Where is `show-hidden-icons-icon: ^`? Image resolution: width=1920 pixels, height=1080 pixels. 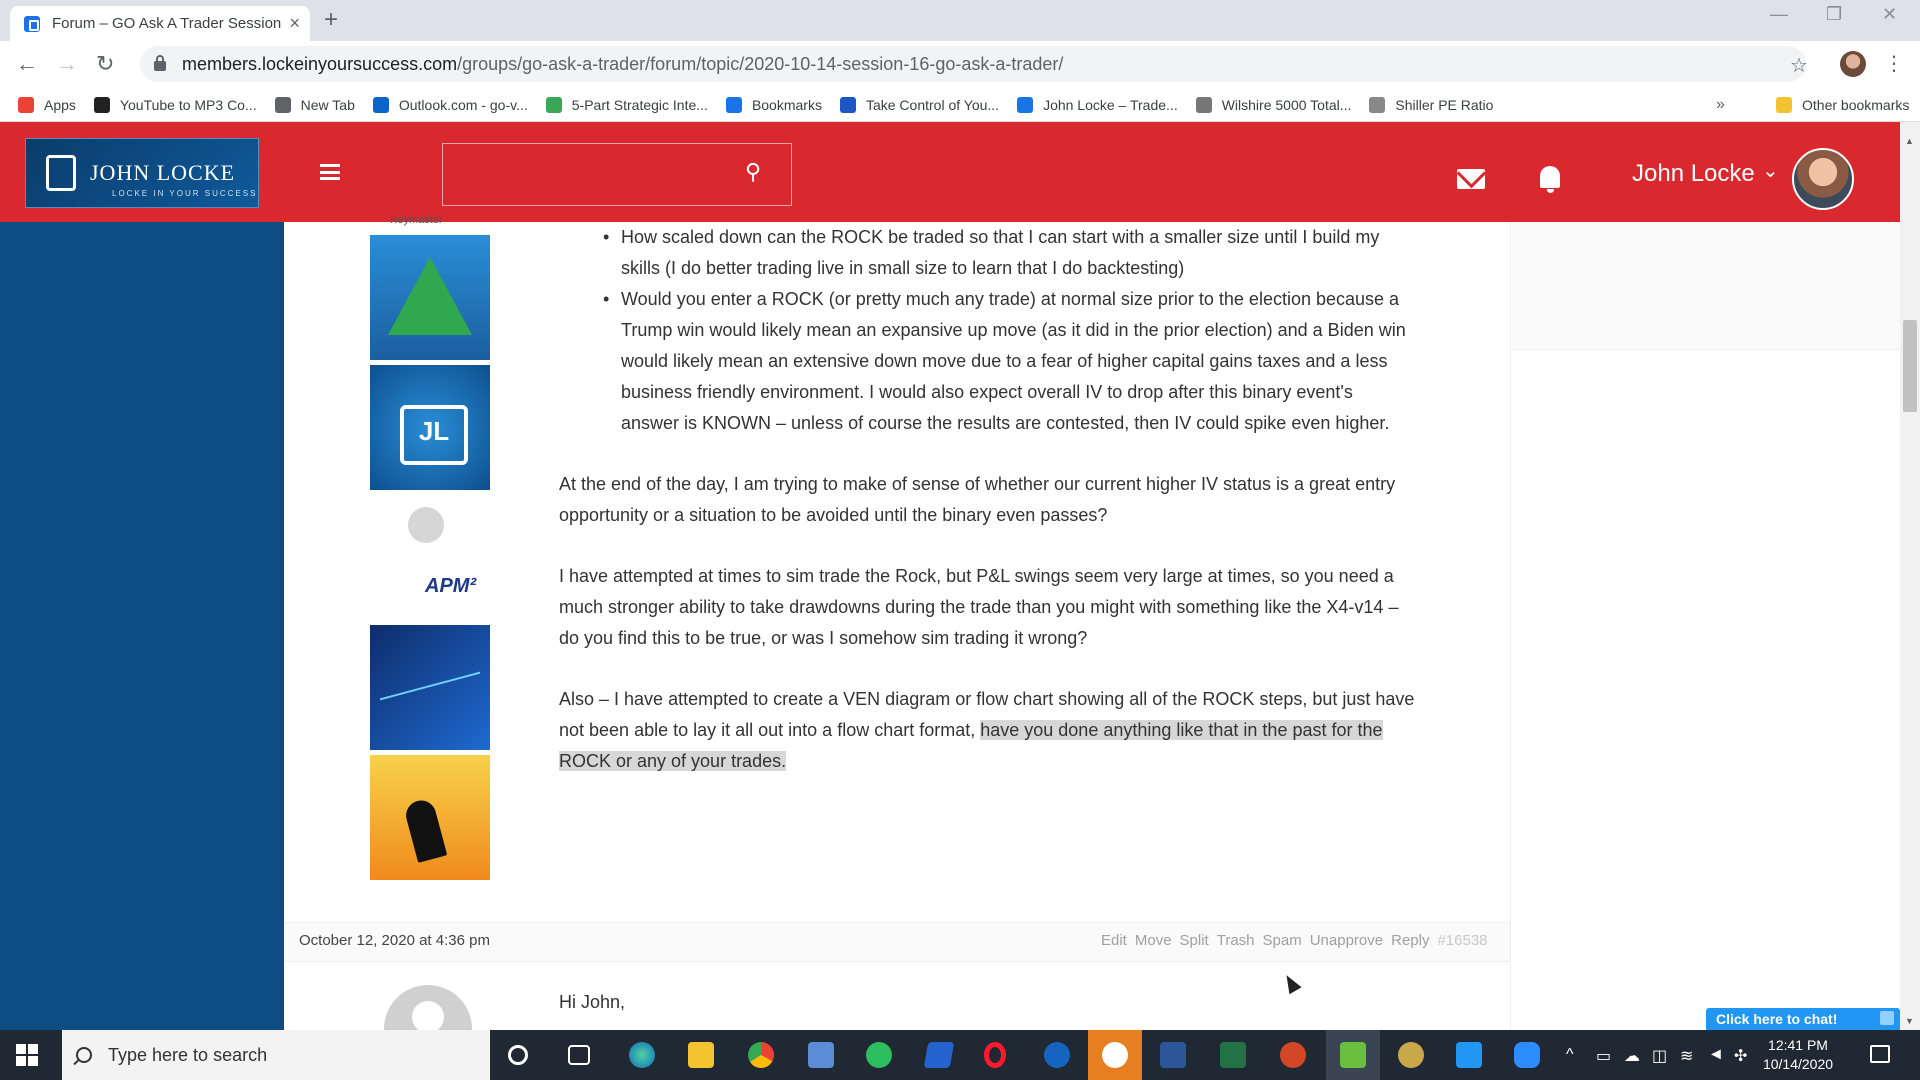 show-hidden-icons-icon: ^ is located at coordinates (1570, 1055).